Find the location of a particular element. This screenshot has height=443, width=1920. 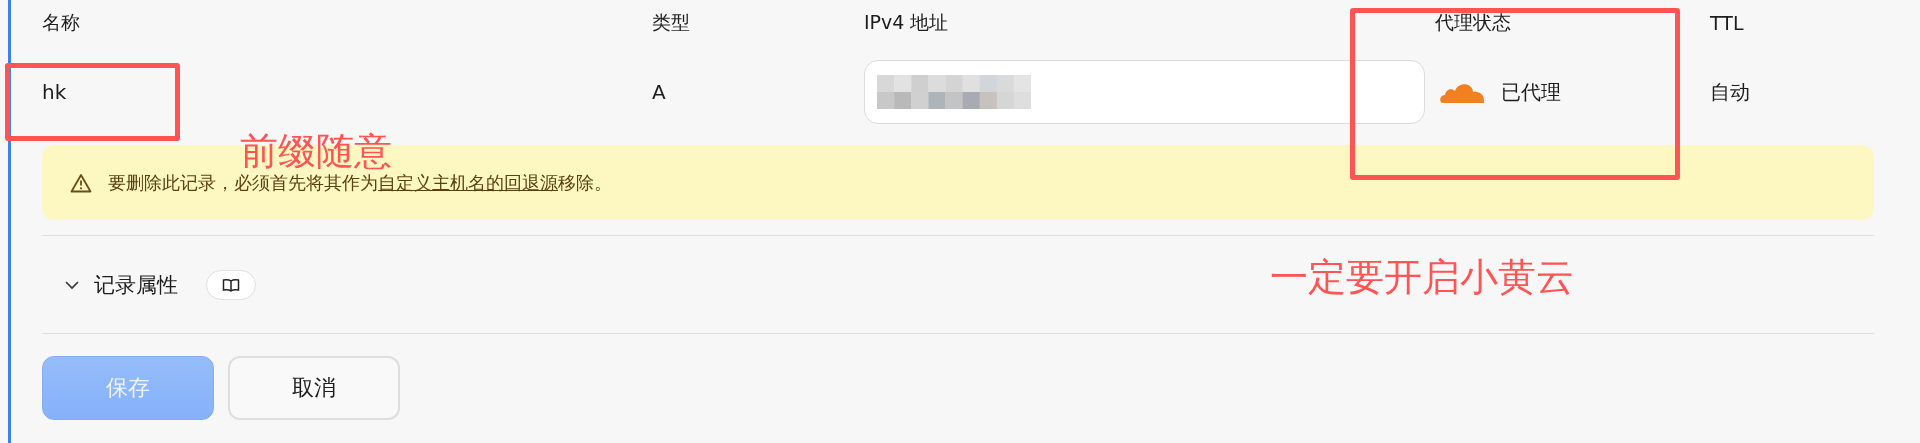

annotation-note: 前缀随意 is located at coordinates (316, 151).